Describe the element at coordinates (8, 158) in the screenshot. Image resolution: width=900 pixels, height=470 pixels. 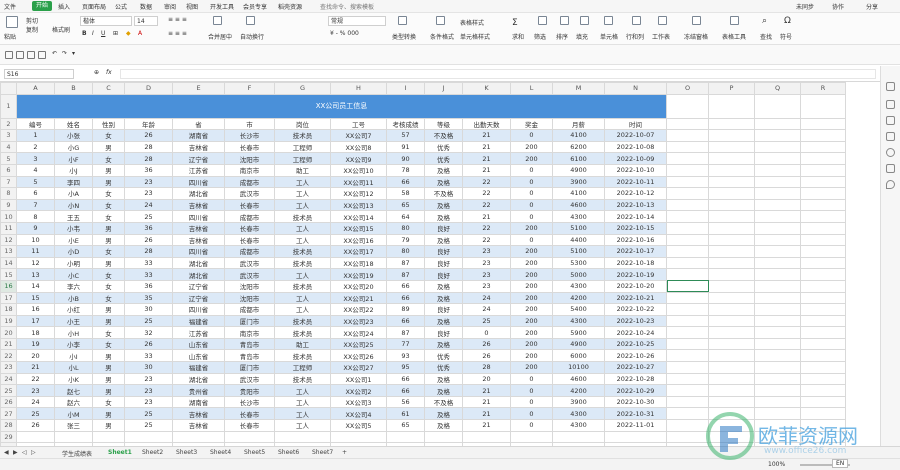
I see `row-header: 5` at that location.